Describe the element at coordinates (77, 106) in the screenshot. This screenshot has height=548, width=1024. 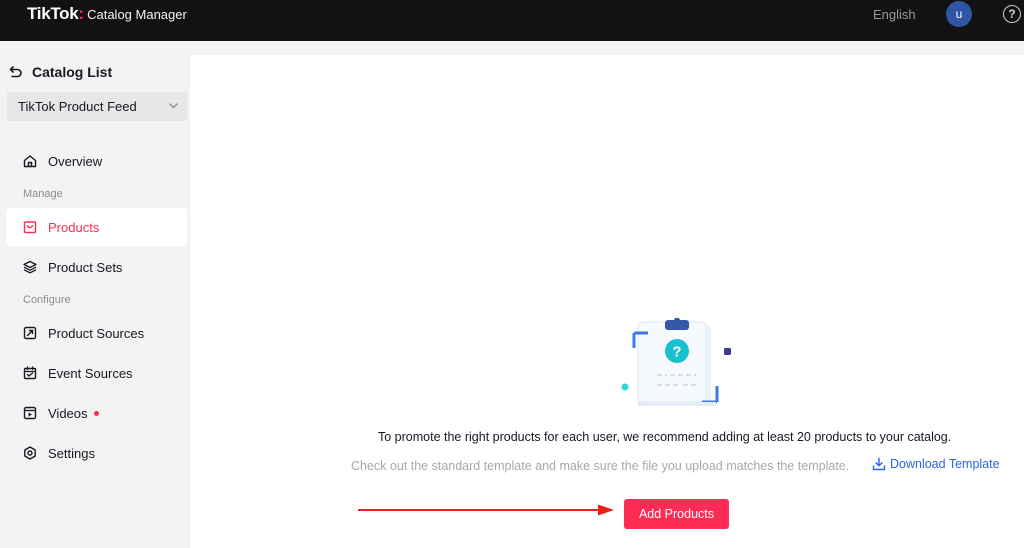
I see `catalog-select-value: TikTok Product Feed` at that location.